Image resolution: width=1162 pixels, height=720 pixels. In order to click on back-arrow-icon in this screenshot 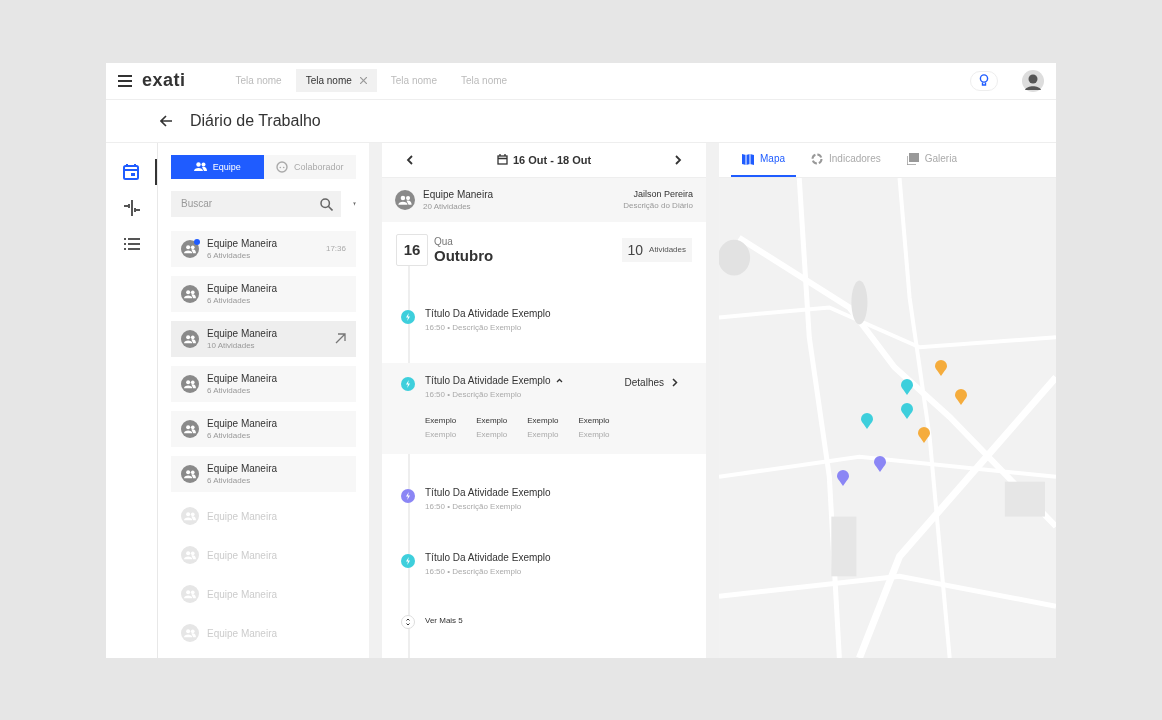, I will do `click(166, 120)`.